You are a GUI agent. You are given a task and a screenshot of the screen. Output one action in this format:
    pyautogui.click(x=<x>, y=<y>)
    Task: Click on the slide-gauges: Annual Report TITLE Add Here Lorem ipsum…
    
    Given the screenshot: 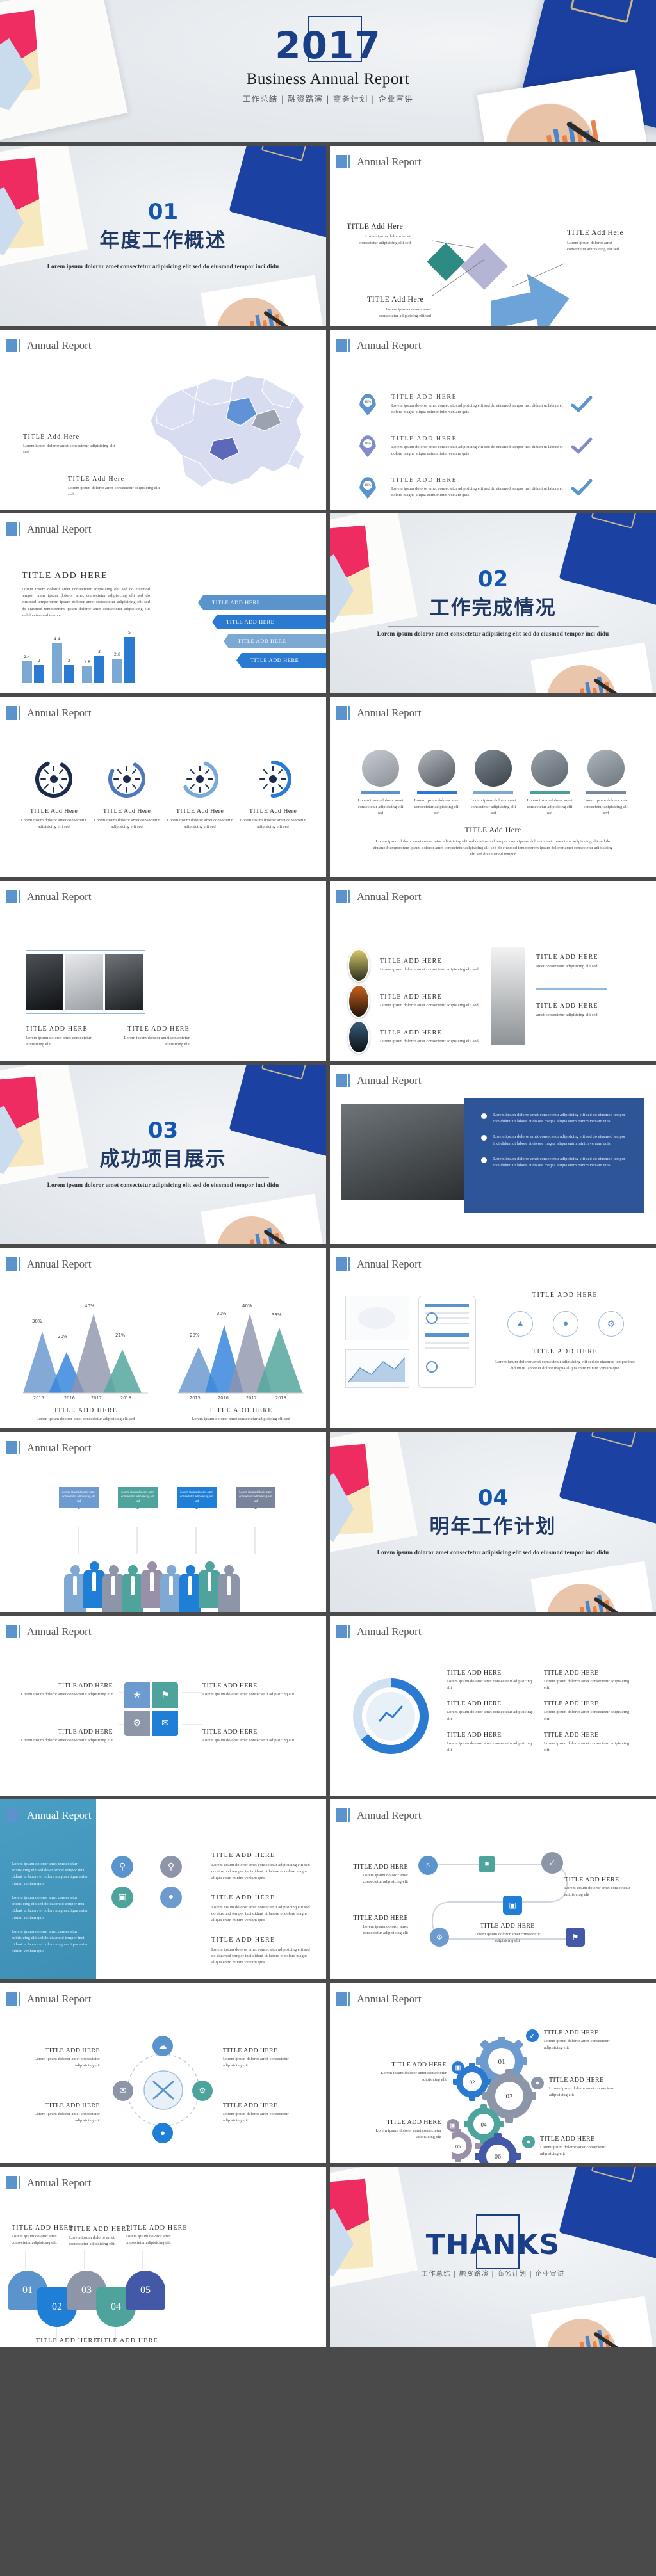 What is the action you would take?
    pyautogui.click(x=163, y=787)
    